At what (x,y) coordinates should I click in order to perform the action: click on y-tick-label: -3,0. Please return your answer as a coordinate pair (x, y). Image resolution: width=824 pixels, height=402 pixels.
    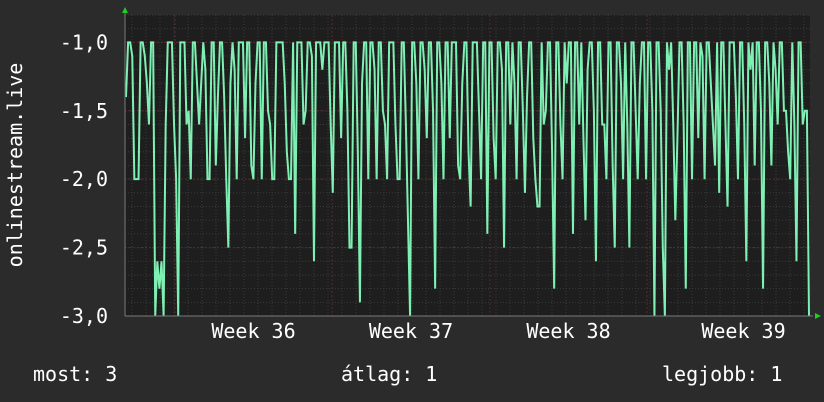
    Looking at the image, I should click on (84, 316).